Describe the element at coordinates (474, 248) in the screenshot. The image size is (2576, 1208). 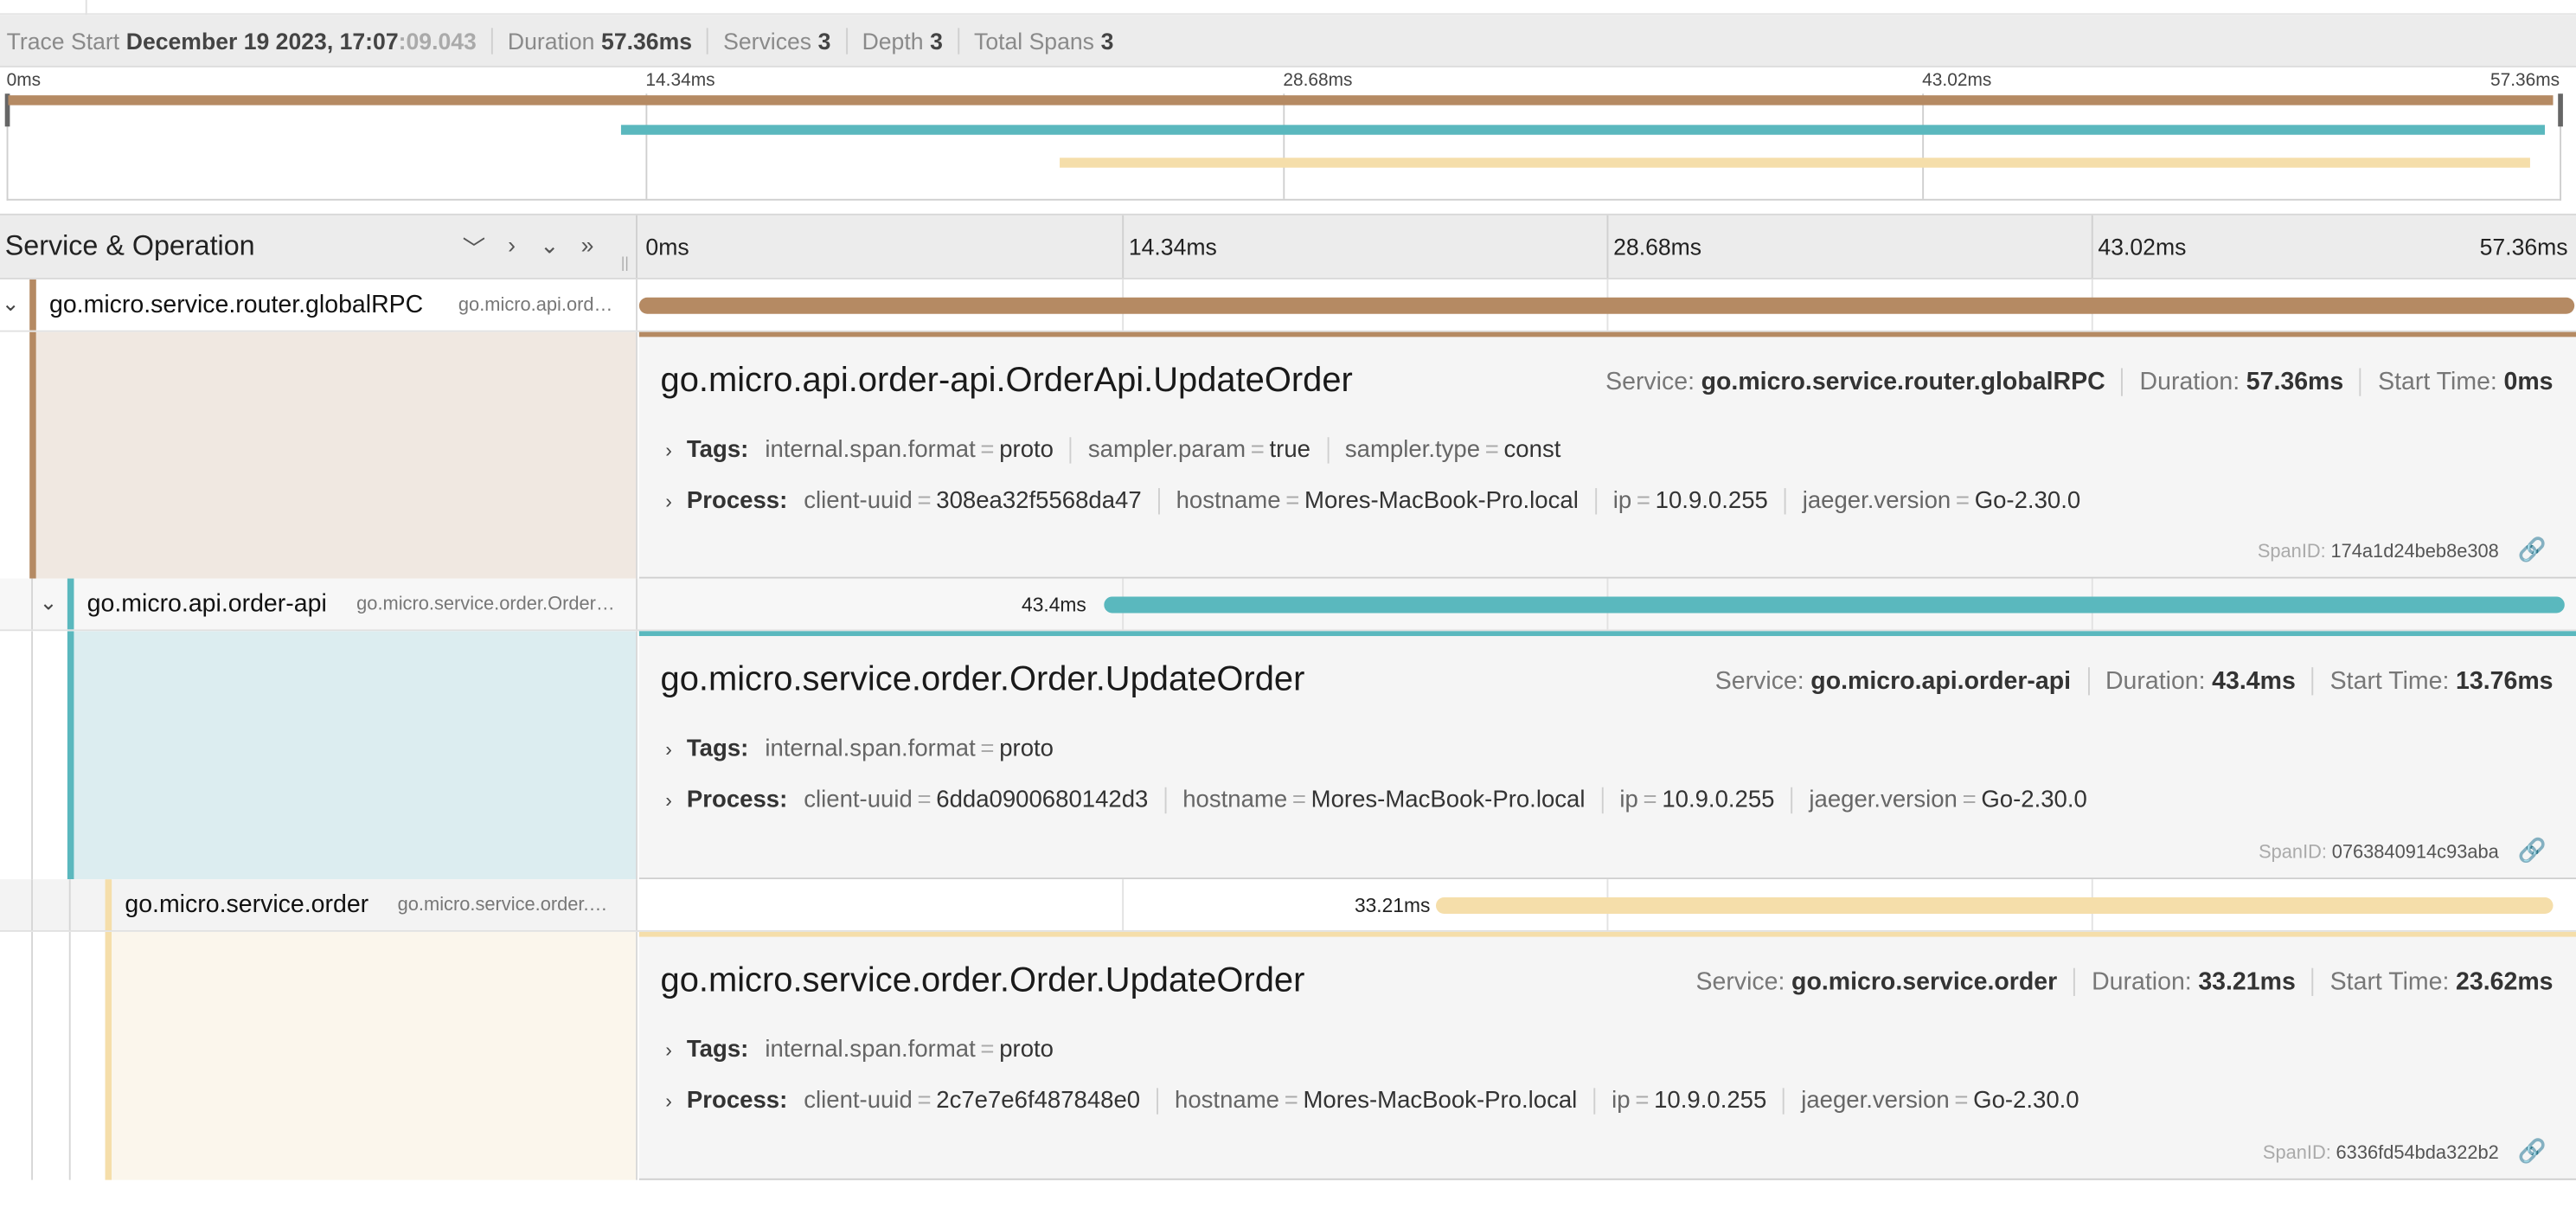
I see `chevron-down-icon: ﹀` at that location.